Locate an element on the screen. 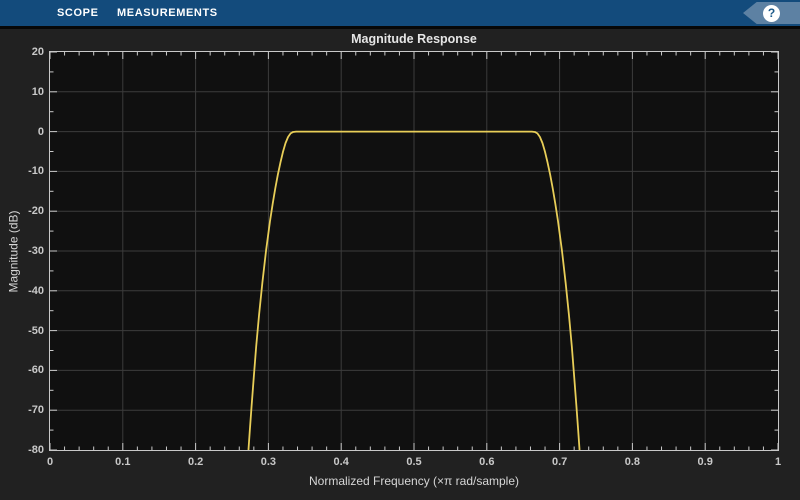 Image resolution: width=800 pixels, height=500 pixels. y-tick-label: -30 is located at coordinates (36, 251).